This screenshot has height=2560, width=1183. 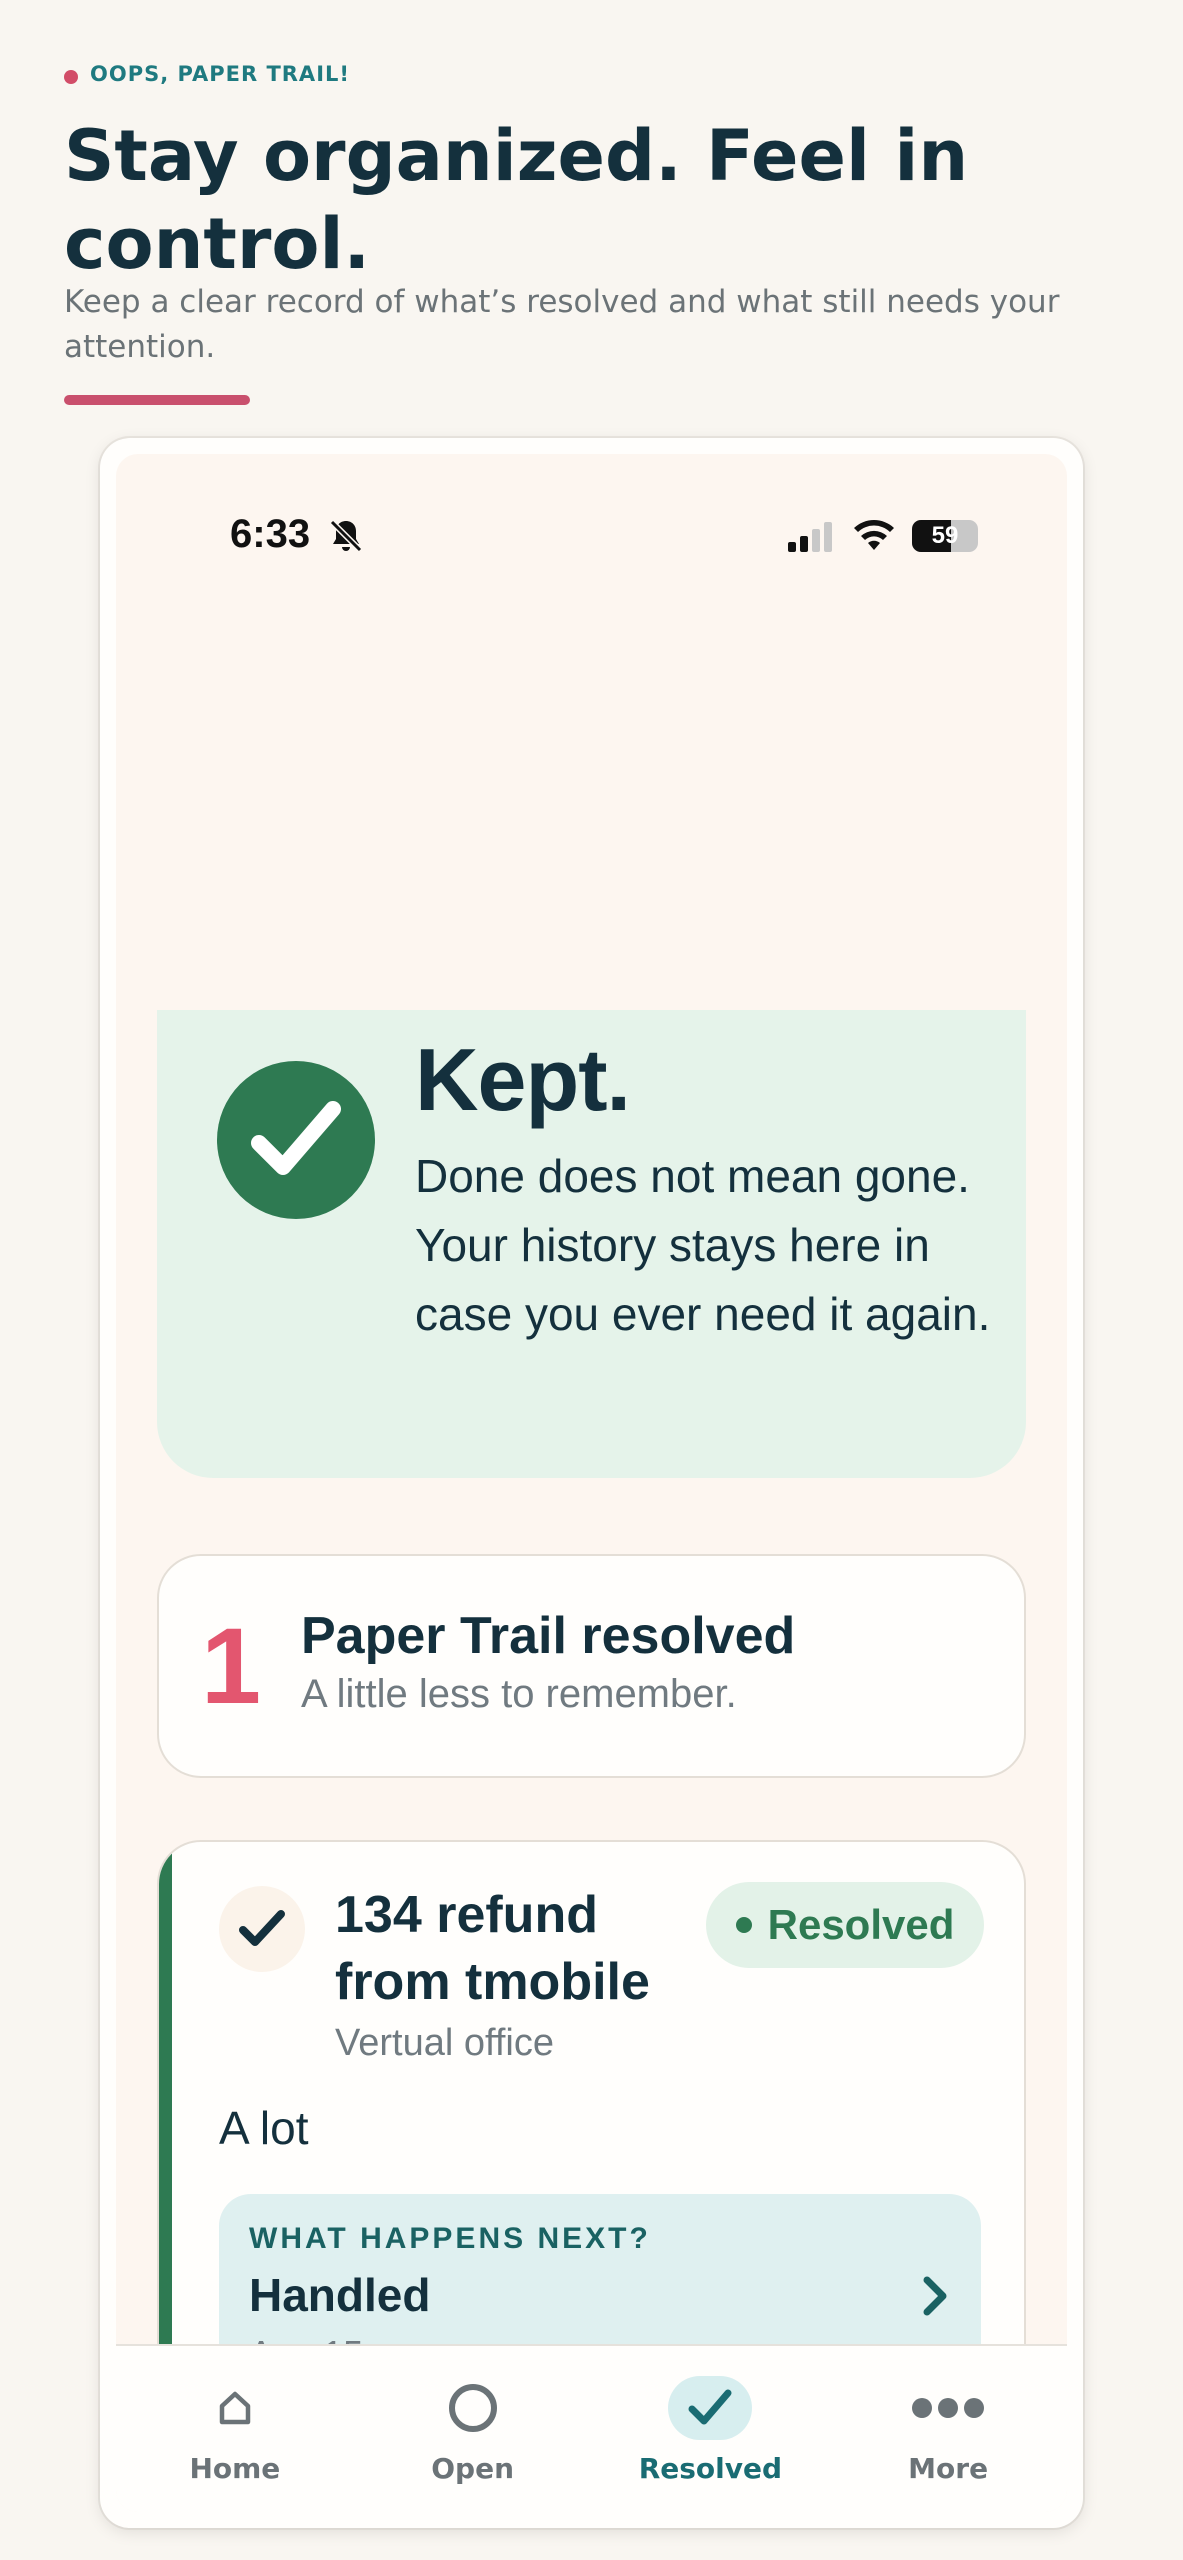 What do you see at coordinates (346, 536) in the screenshot?
I see `bell-slash-icon` at bounding box center [346, 536].